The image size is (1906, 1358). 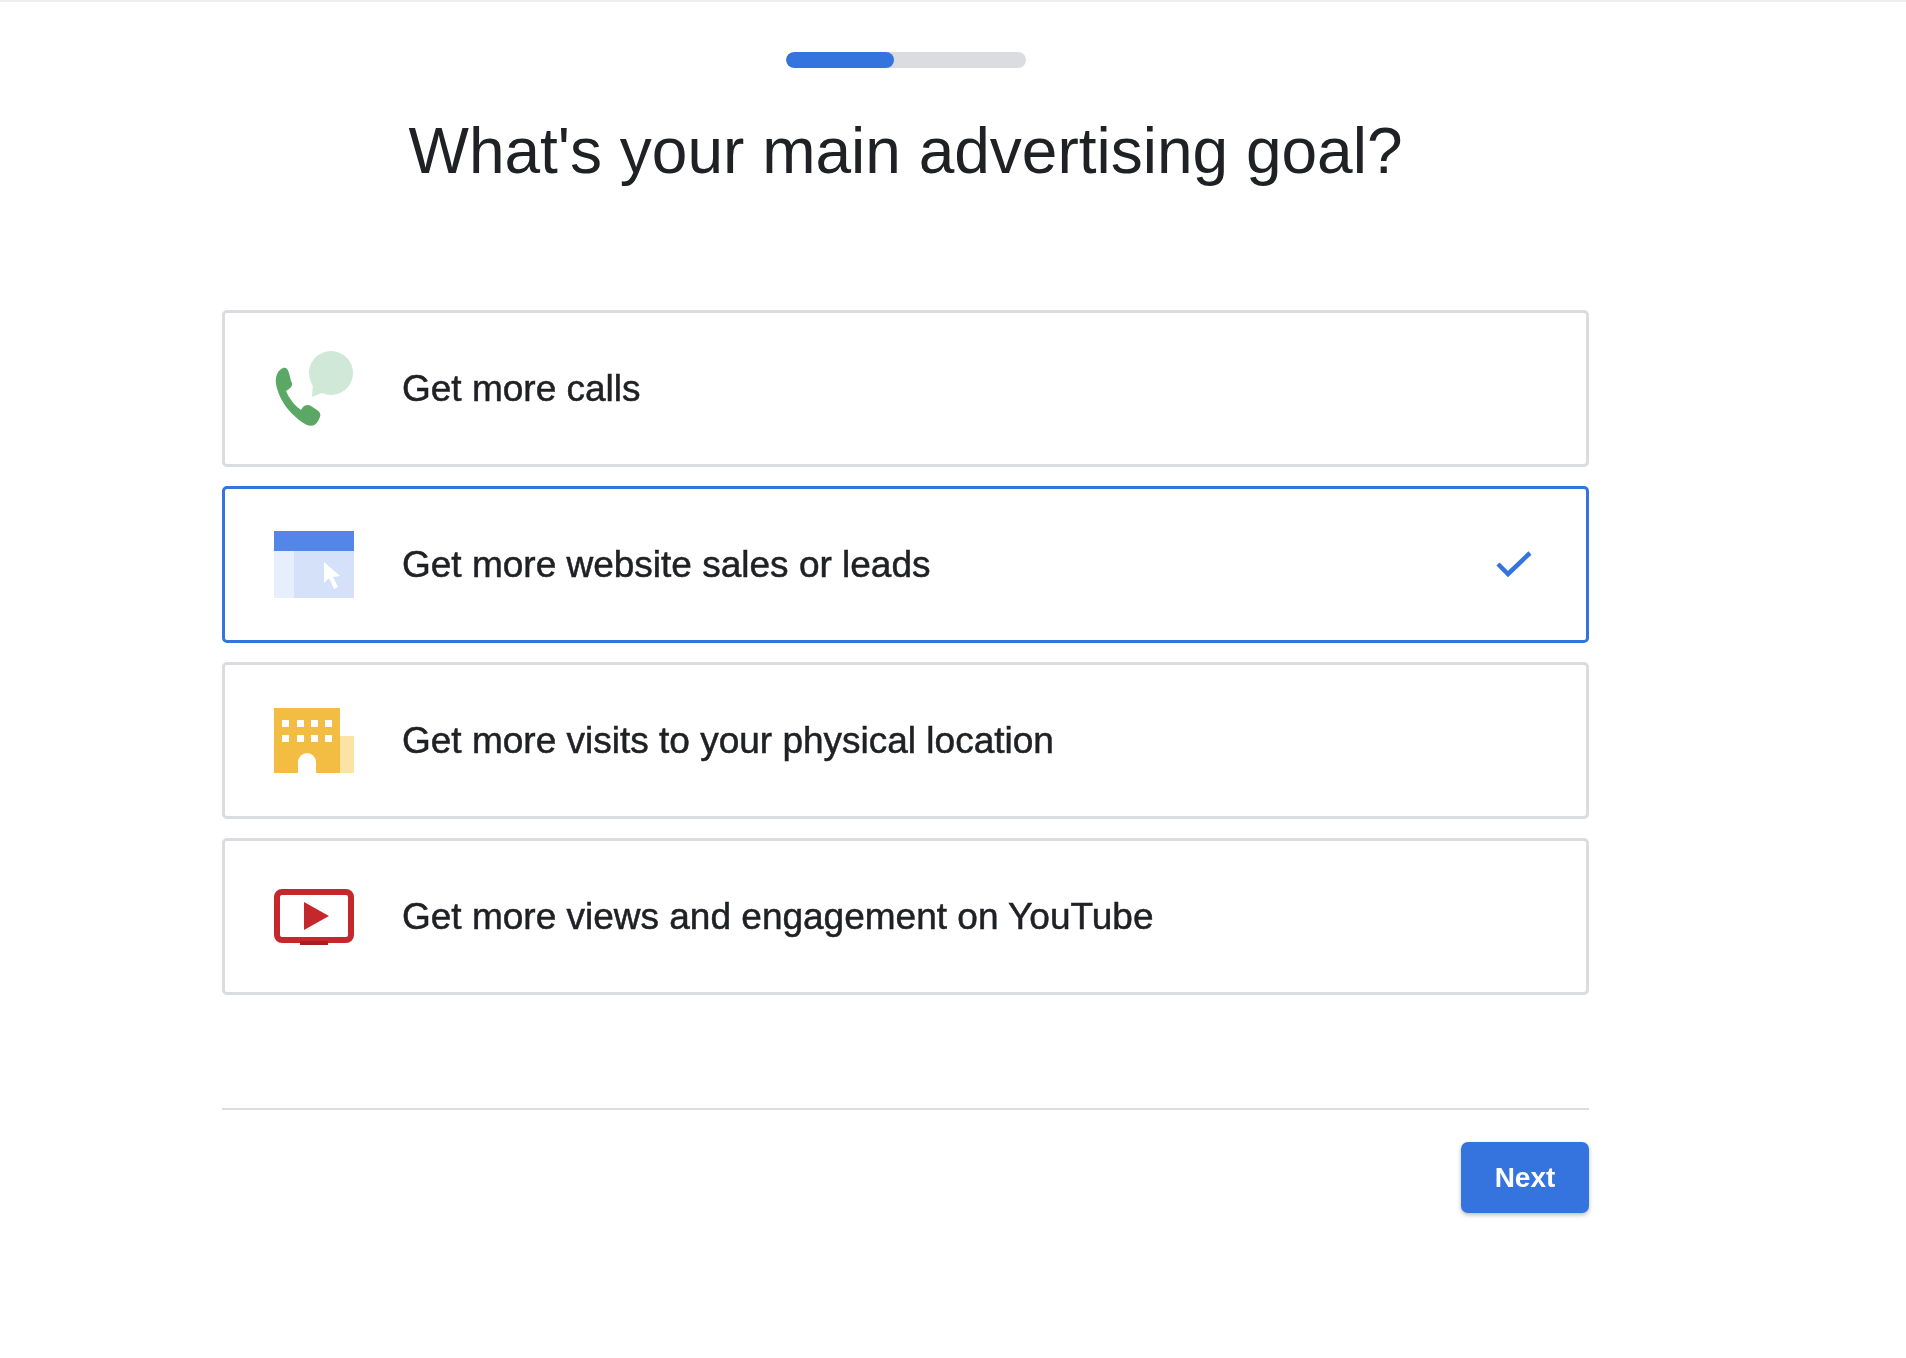 I want to click on goal-option: Get more website sales or leads, so click(x=905, y=564).